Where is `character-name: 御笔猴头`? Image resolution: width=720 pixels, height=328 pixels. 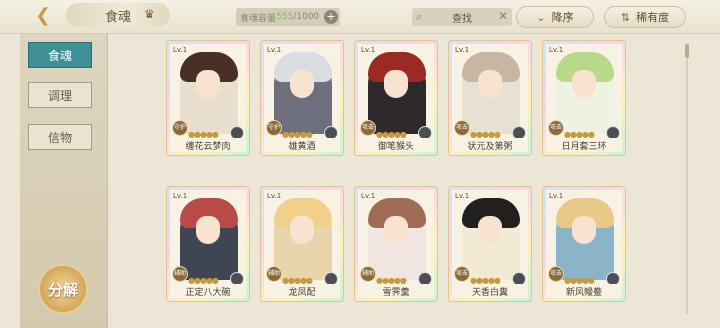
character-name: 御笔猴头 is located at coordinates (396, 145).